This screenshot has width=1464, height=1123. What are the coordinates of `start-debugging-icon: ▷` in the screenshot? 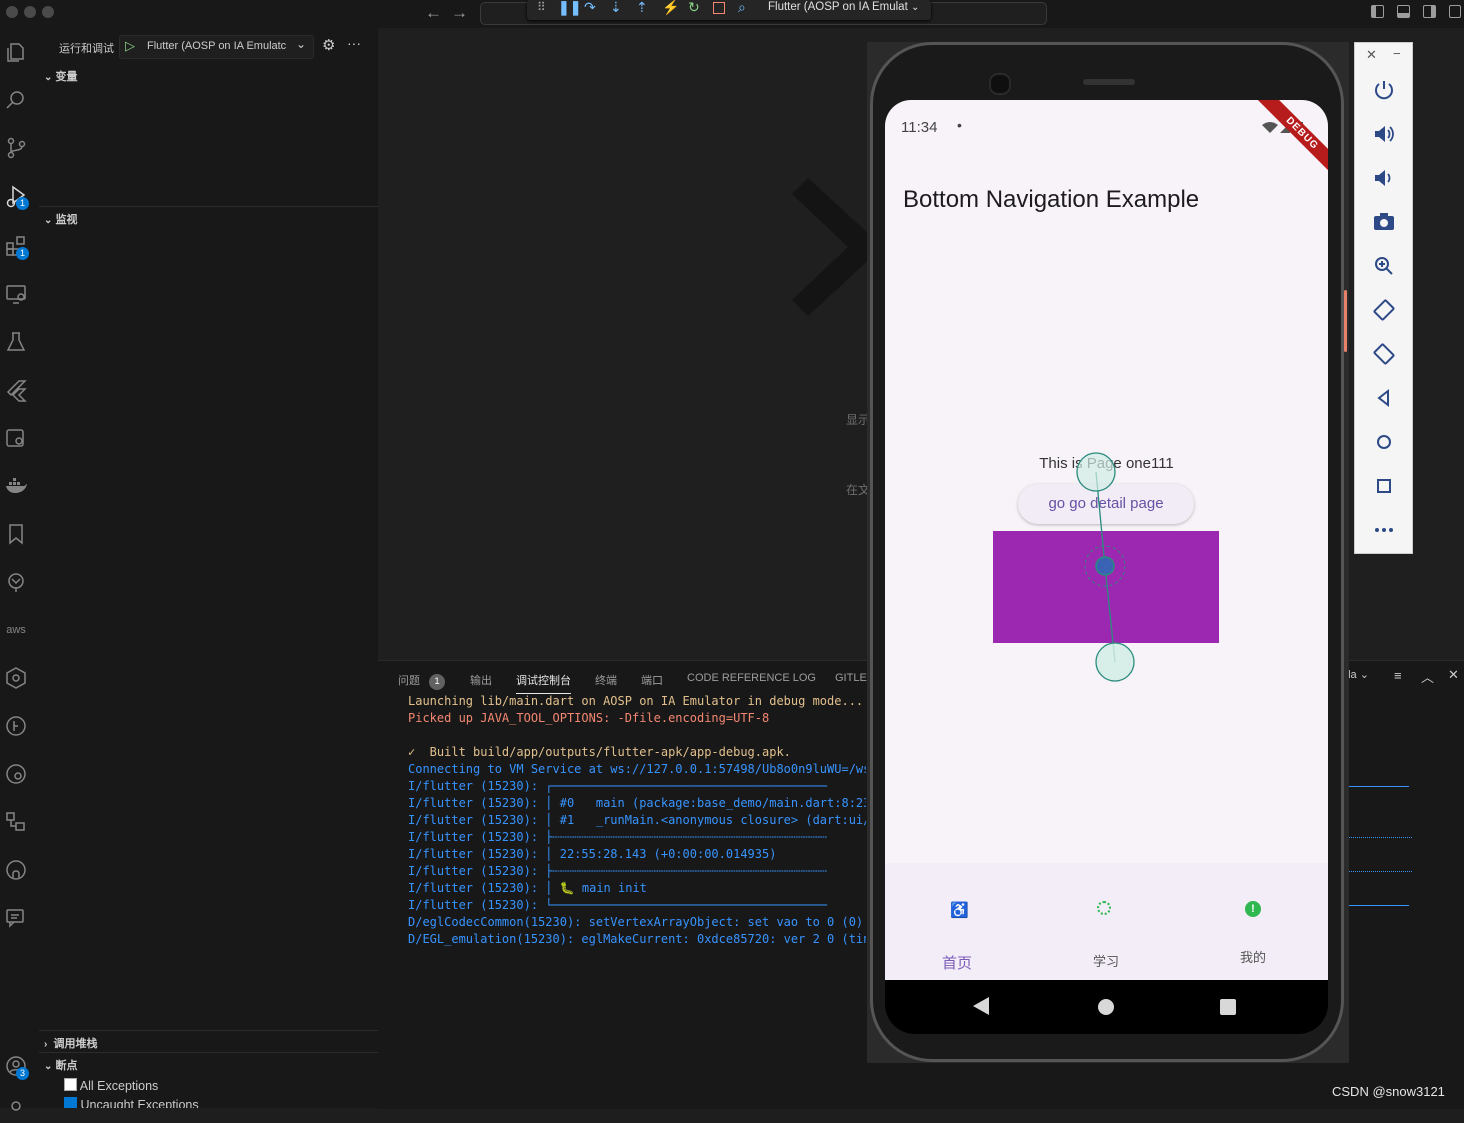 It's located at (130, 46).